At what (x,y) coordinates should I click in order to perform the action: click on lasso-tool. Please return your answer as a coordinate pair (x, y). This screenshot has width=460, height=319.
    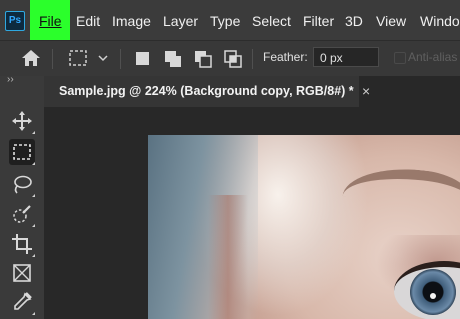
    Looking at the image, I should click on (22, 184).